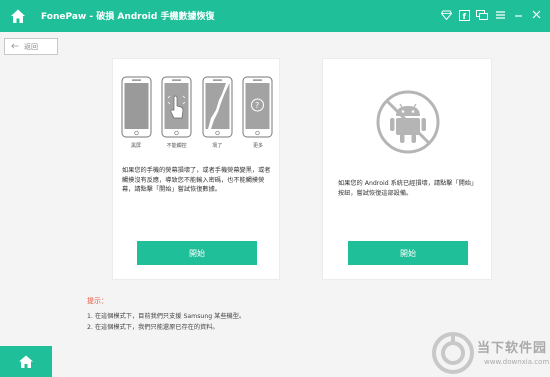 This screenshot has width=550, height=377. Describe the element at coordinates (500, 15) in the screenshot. I see `menu-icon` at that location.